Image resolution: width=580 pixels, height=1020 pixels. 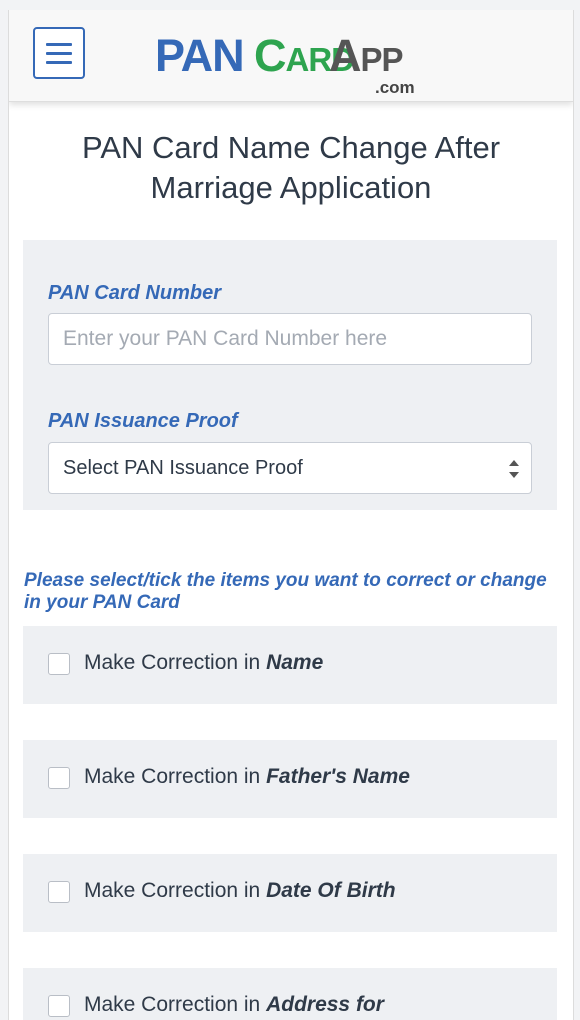 I want to click on site-logo: PAN CARD APP .com, so click(x=295, y=61).